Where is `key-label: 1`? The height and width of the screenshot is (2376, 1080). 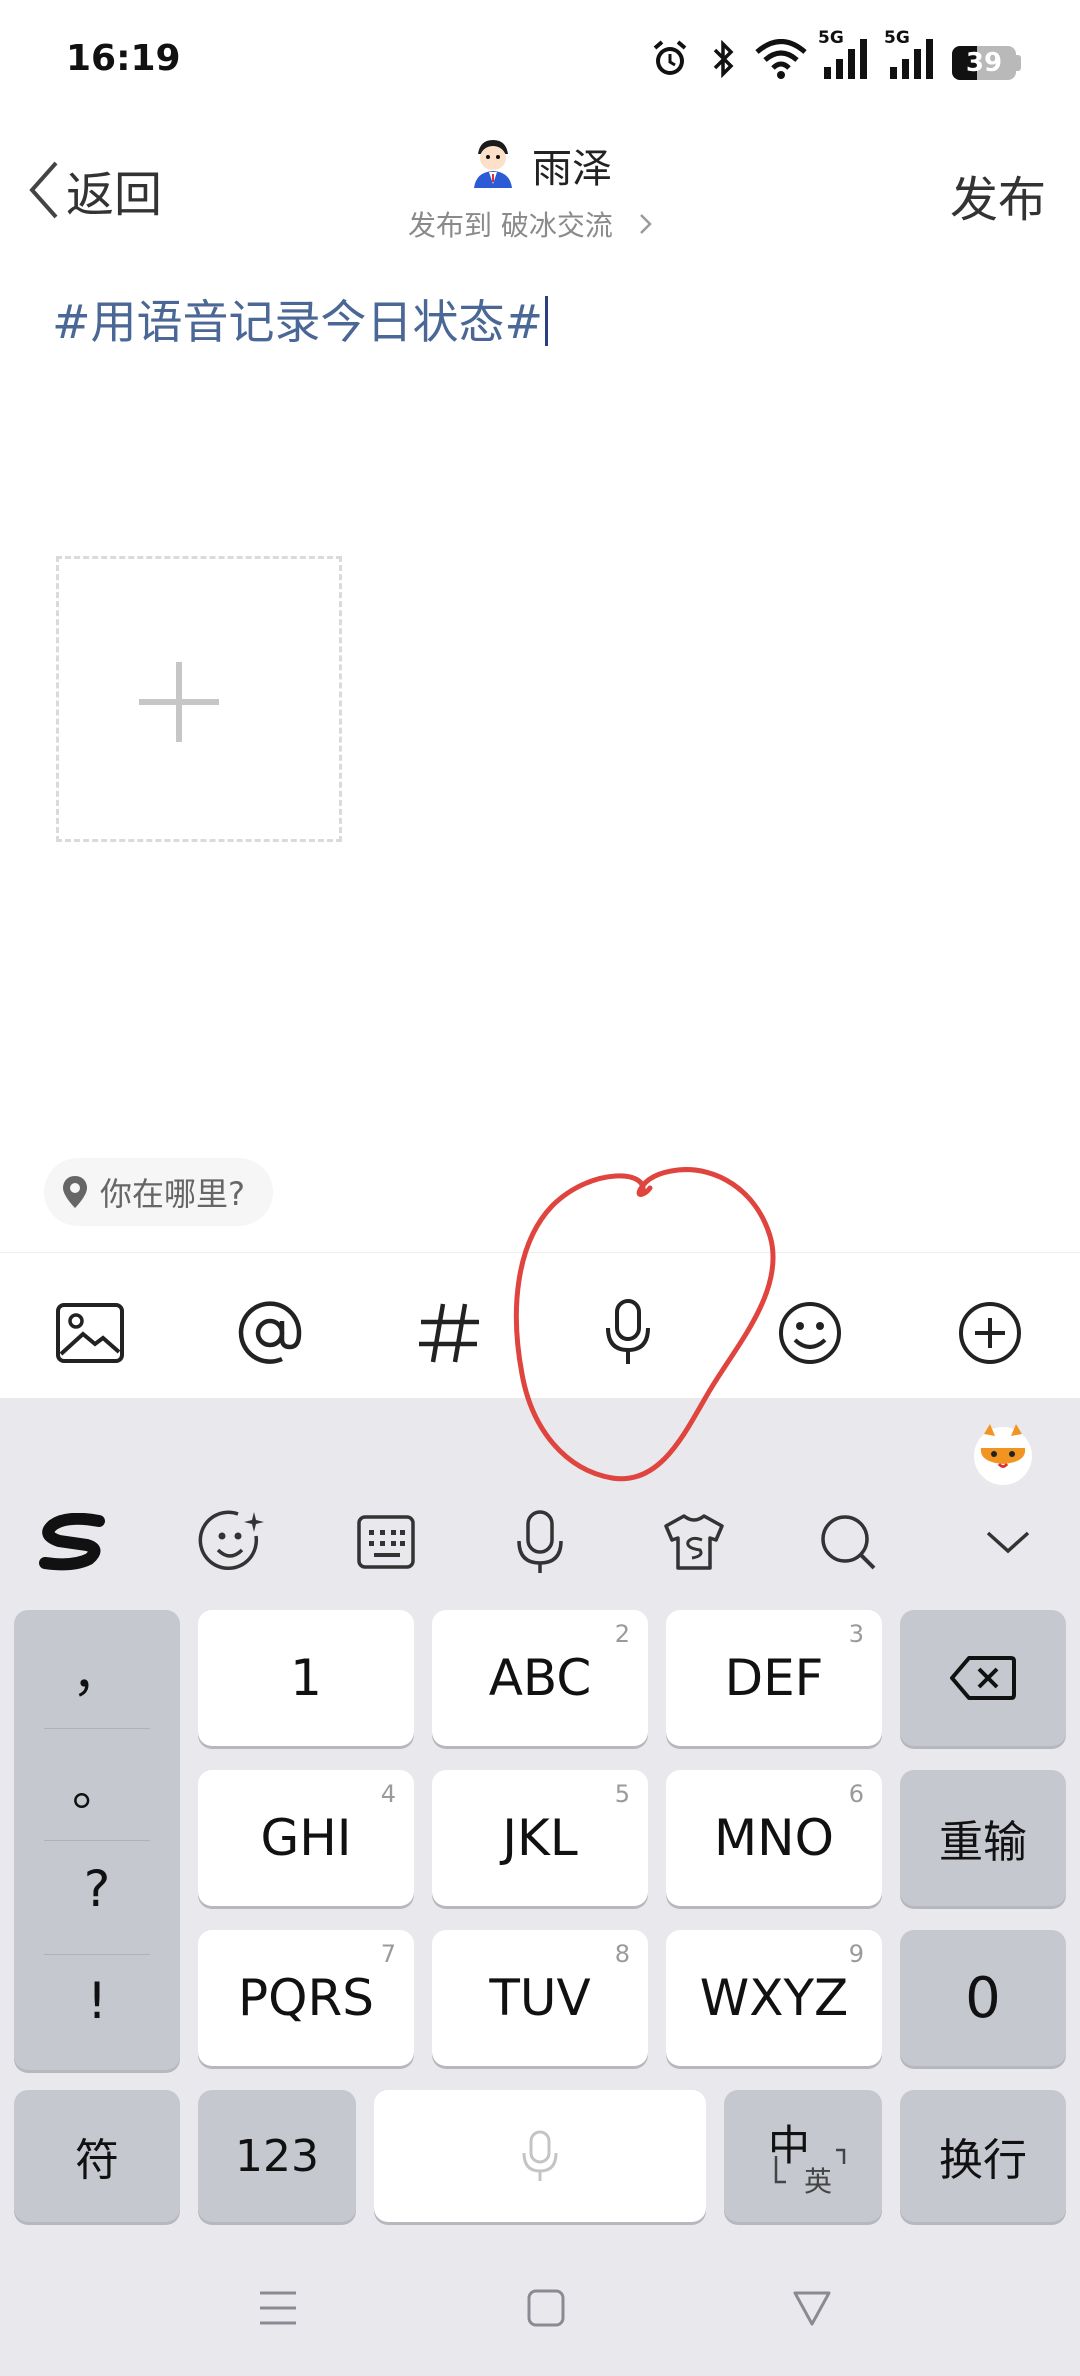 key-label: 1 is located at coordinates (306, 1678).